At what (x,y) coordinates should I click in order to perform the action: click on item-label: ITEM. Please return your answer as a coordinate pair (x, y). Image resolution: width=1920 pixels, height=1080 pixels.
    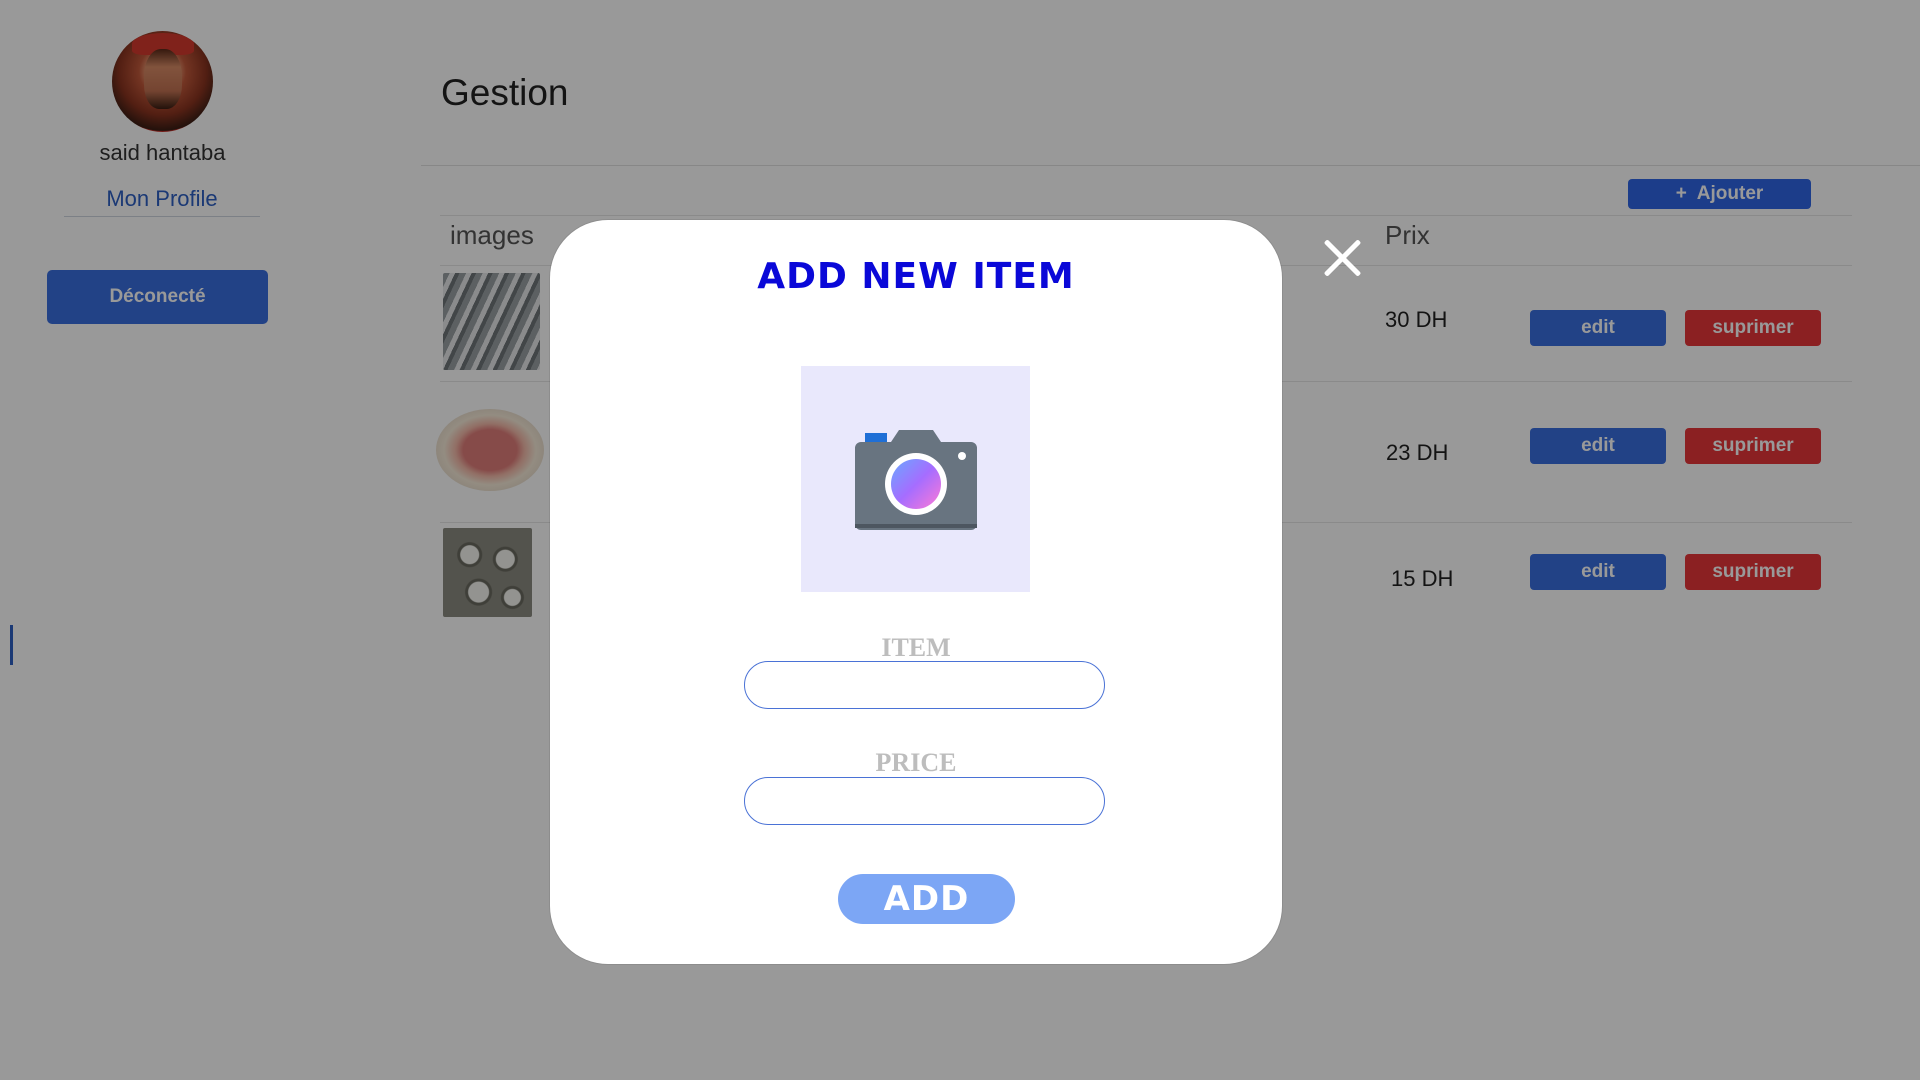
    Looking at the image, I should click on (916, 647).